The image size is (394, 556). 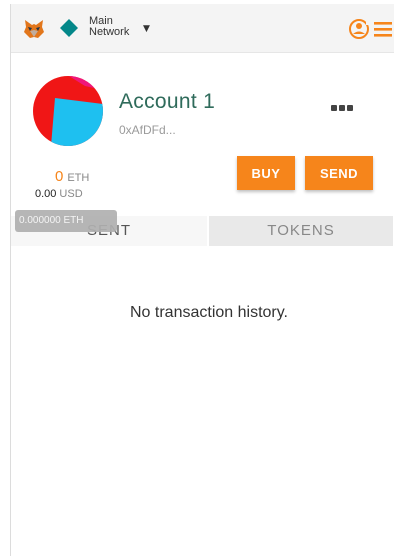 I want to click on eth-balance-unit: ETH, so click(x=78, y=178).